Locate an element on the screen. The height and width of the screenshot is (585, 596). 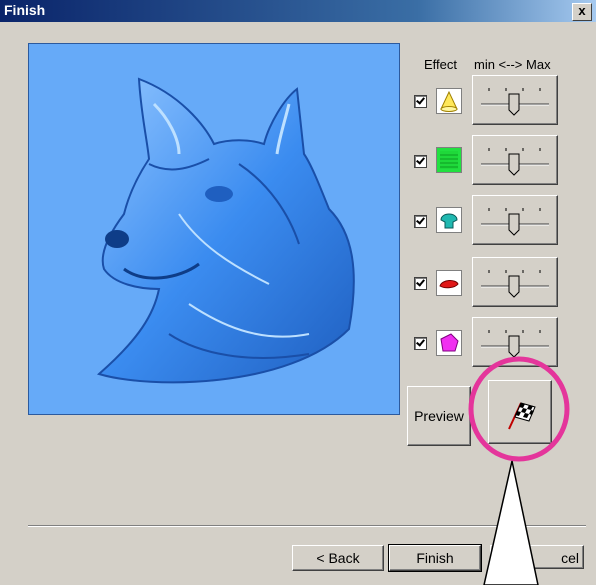
finish-button: Finish is located at coordinates (435, 558).